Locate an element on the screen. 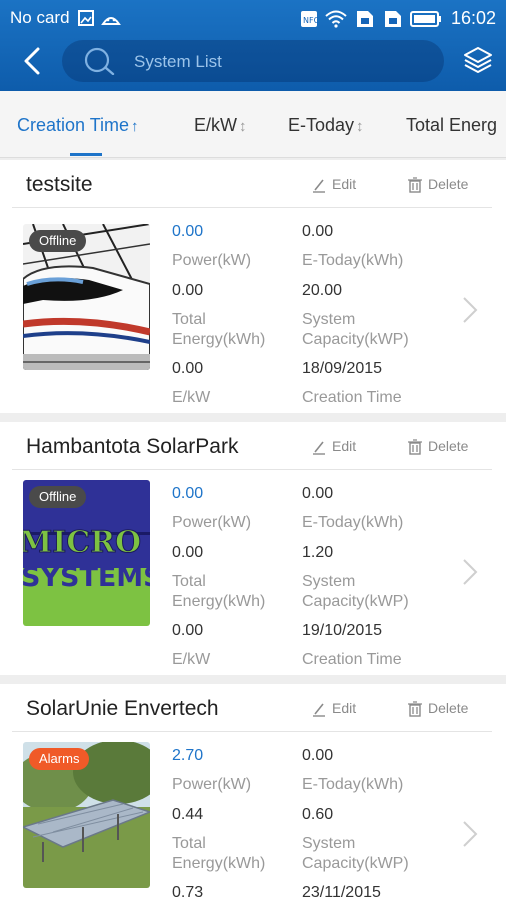  search-placeholder: System List is located at coordinates (178, 61).